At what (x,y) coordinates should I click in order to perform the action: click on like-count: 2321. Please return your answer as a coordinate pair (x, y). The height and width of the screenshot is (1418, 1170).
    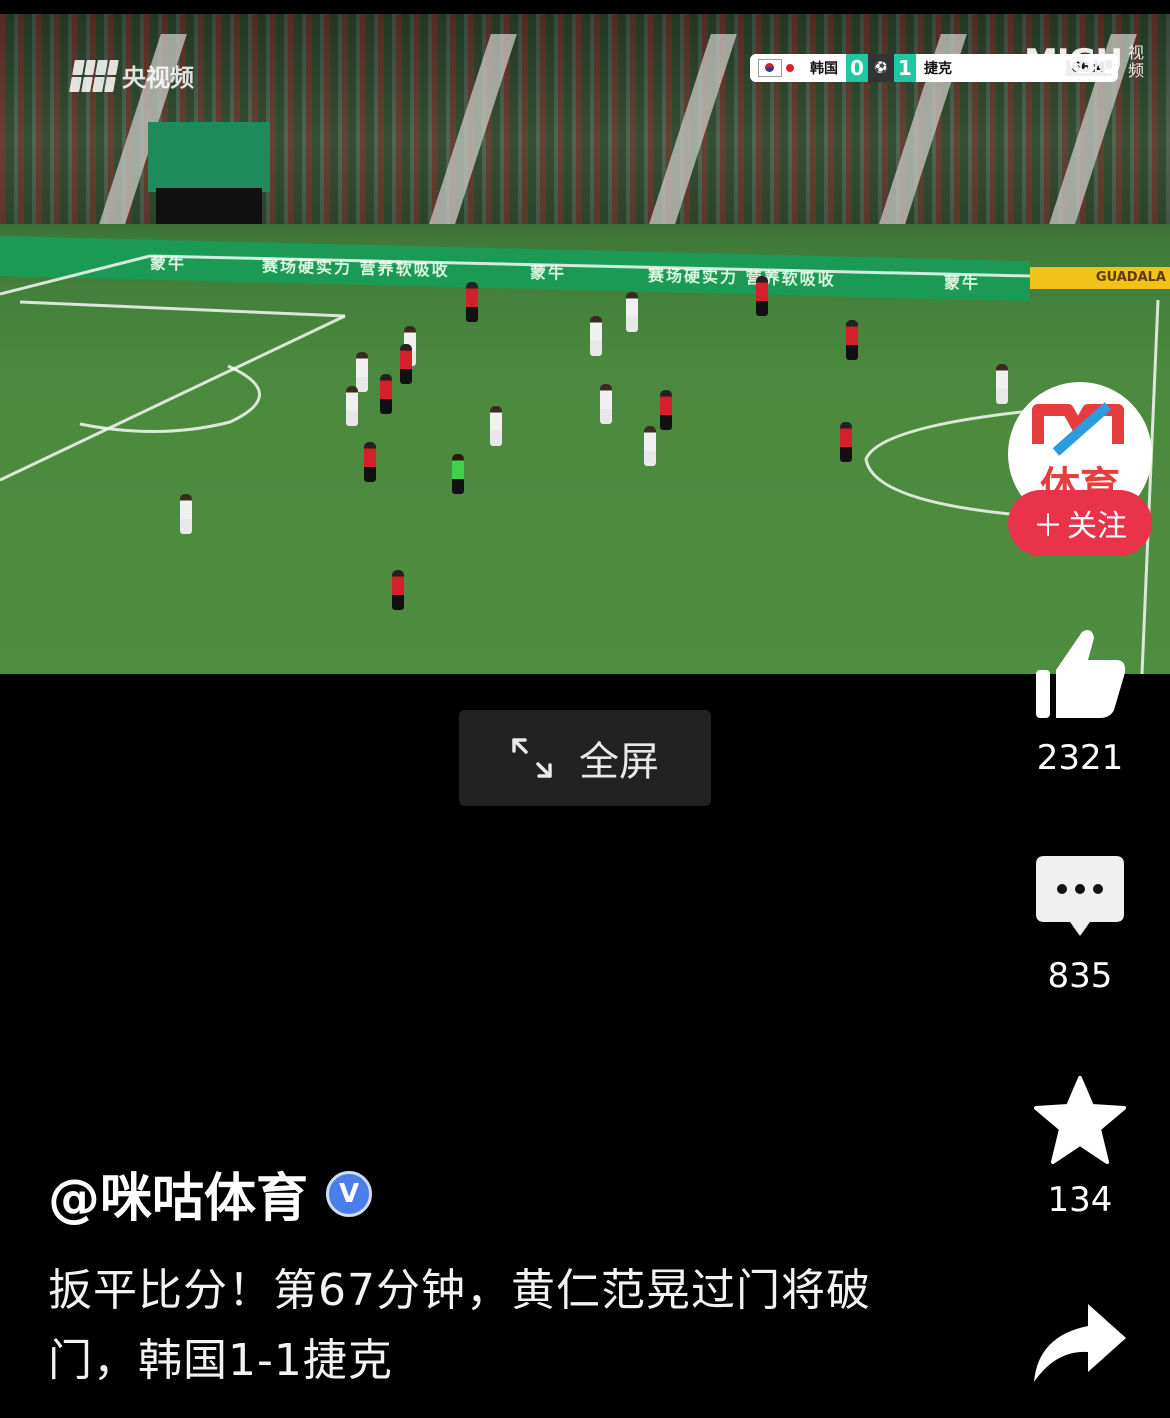
    Looking at the image, I should click on (1080, 758).